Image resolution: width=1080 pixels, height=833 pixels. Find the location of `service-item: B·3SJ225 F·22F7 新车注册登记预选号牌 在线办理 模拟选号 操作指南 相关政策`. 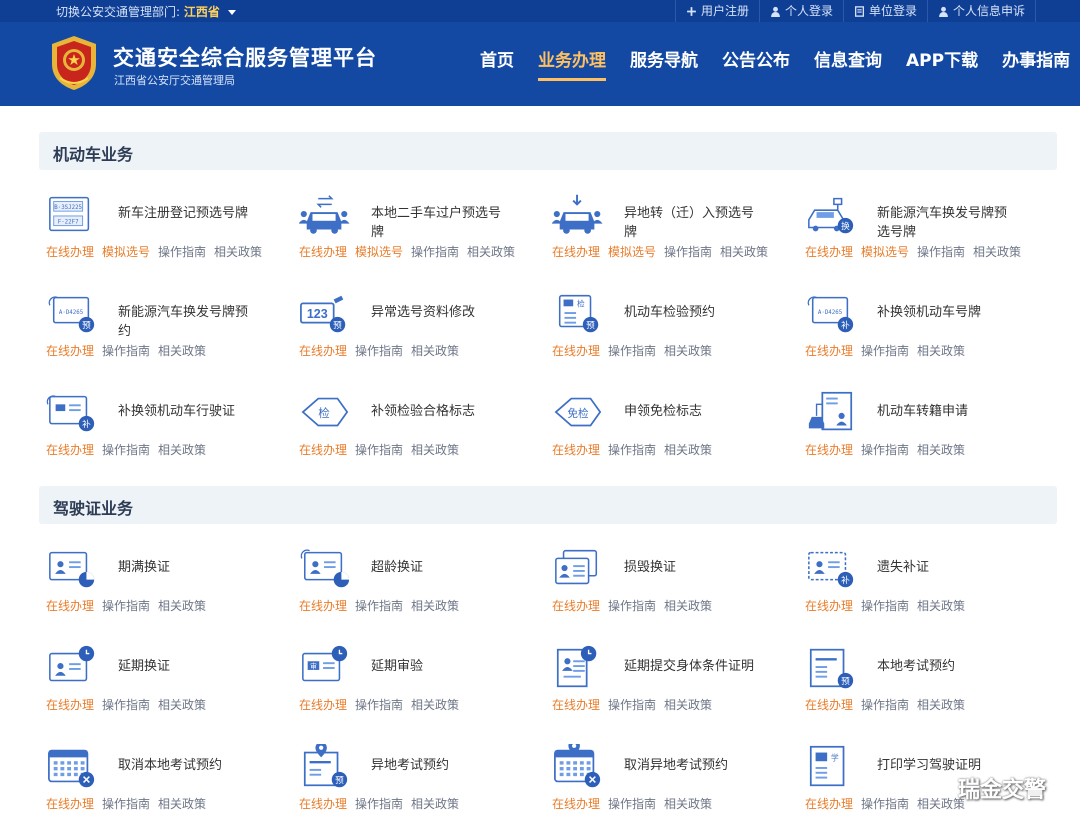

service-item: B·3SJ225 F·22F7 新车注册登记预选号牌 在线办理 模拟选号 操作指南 相关政策 is located at coordinates (160, 232).